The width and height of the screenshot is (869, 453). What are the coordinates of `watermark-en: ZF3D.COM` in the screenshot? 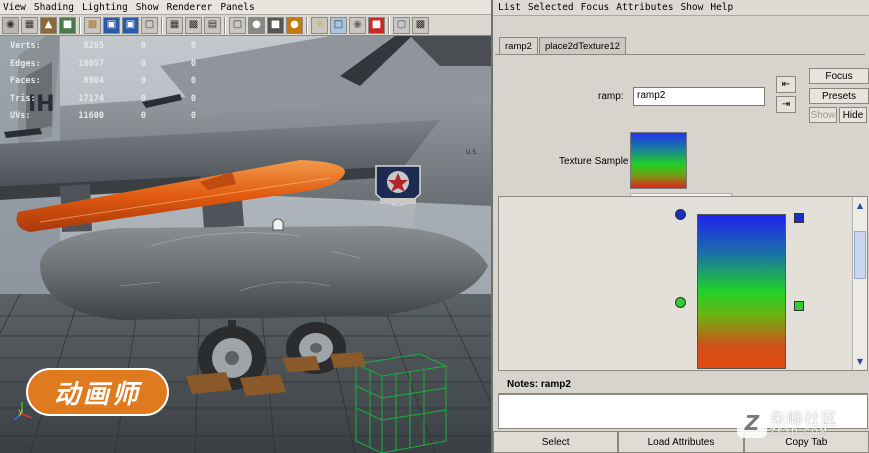 It's located at (799, 431).